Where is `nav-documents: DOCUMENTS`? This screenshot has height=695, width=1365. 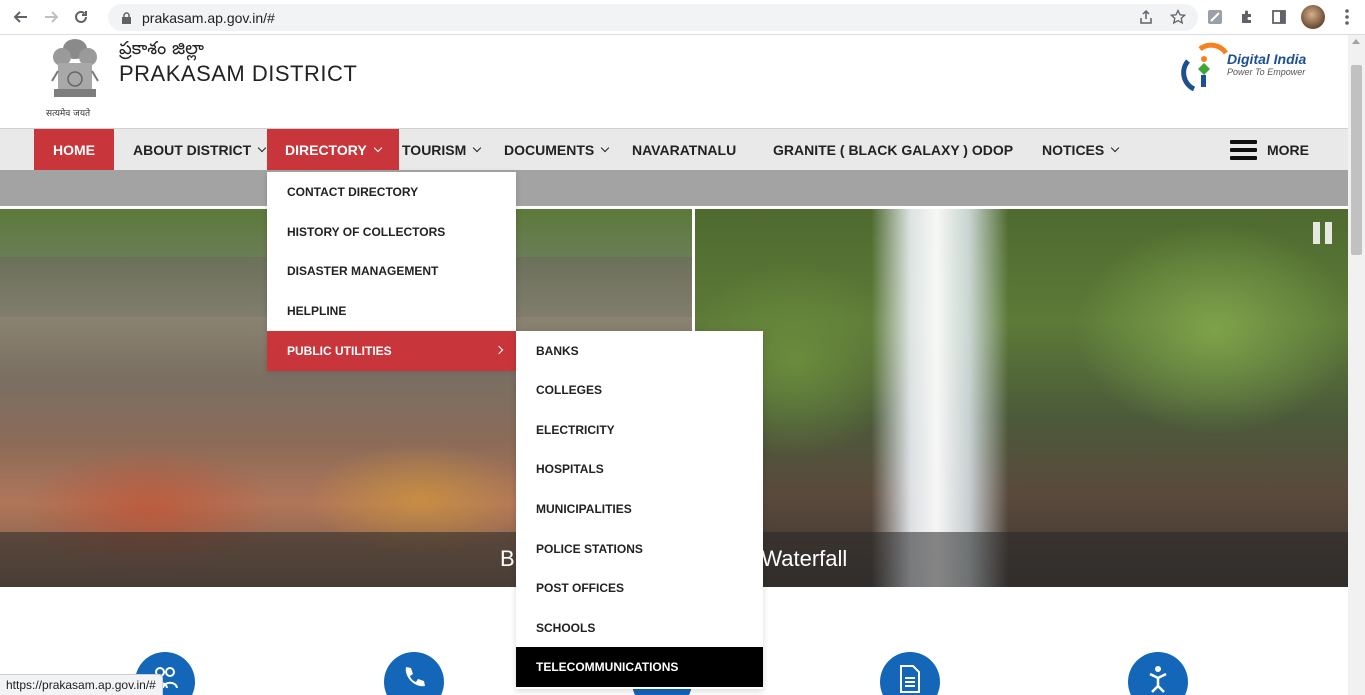 nav-documents: DOCUMENTS is located at coordinates (557, 150).